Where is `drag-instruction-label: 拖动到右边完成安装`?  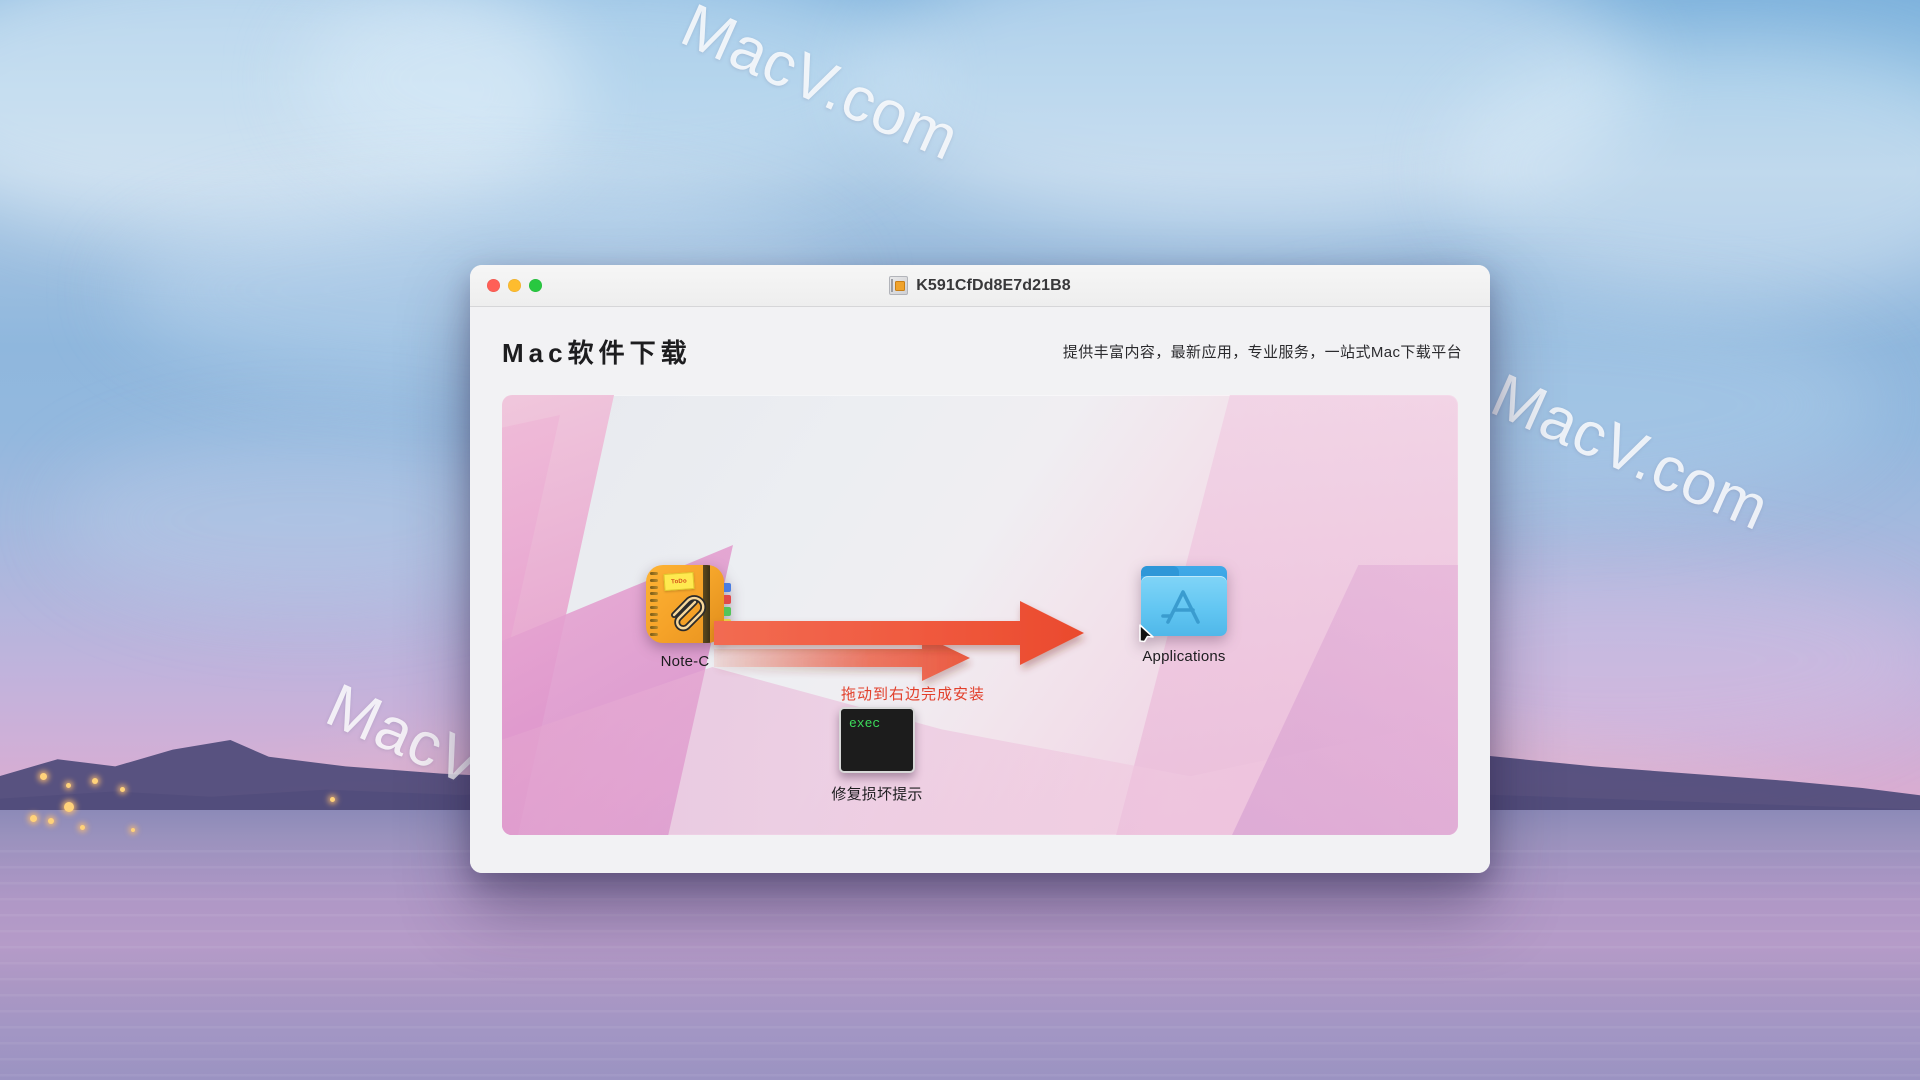 drag-instruction-label: 拖动到右边完成安装 is located at coordinates (912, 694).